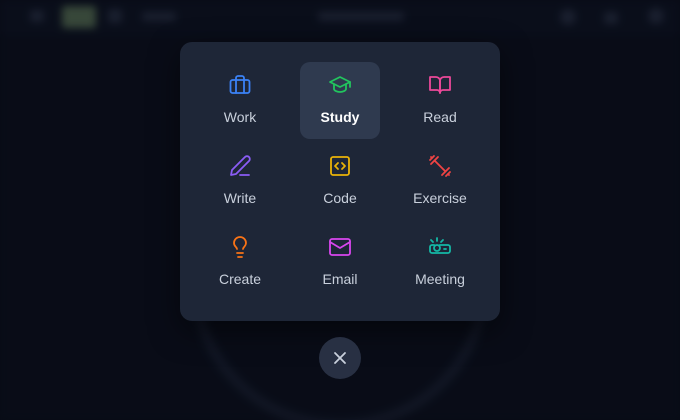 The height and width of the screenshot is (420, 680). What do you see at coordinates (240, 181) in the screenshot?
I see `category-write-button: Write` at bounding box center [240, 181].